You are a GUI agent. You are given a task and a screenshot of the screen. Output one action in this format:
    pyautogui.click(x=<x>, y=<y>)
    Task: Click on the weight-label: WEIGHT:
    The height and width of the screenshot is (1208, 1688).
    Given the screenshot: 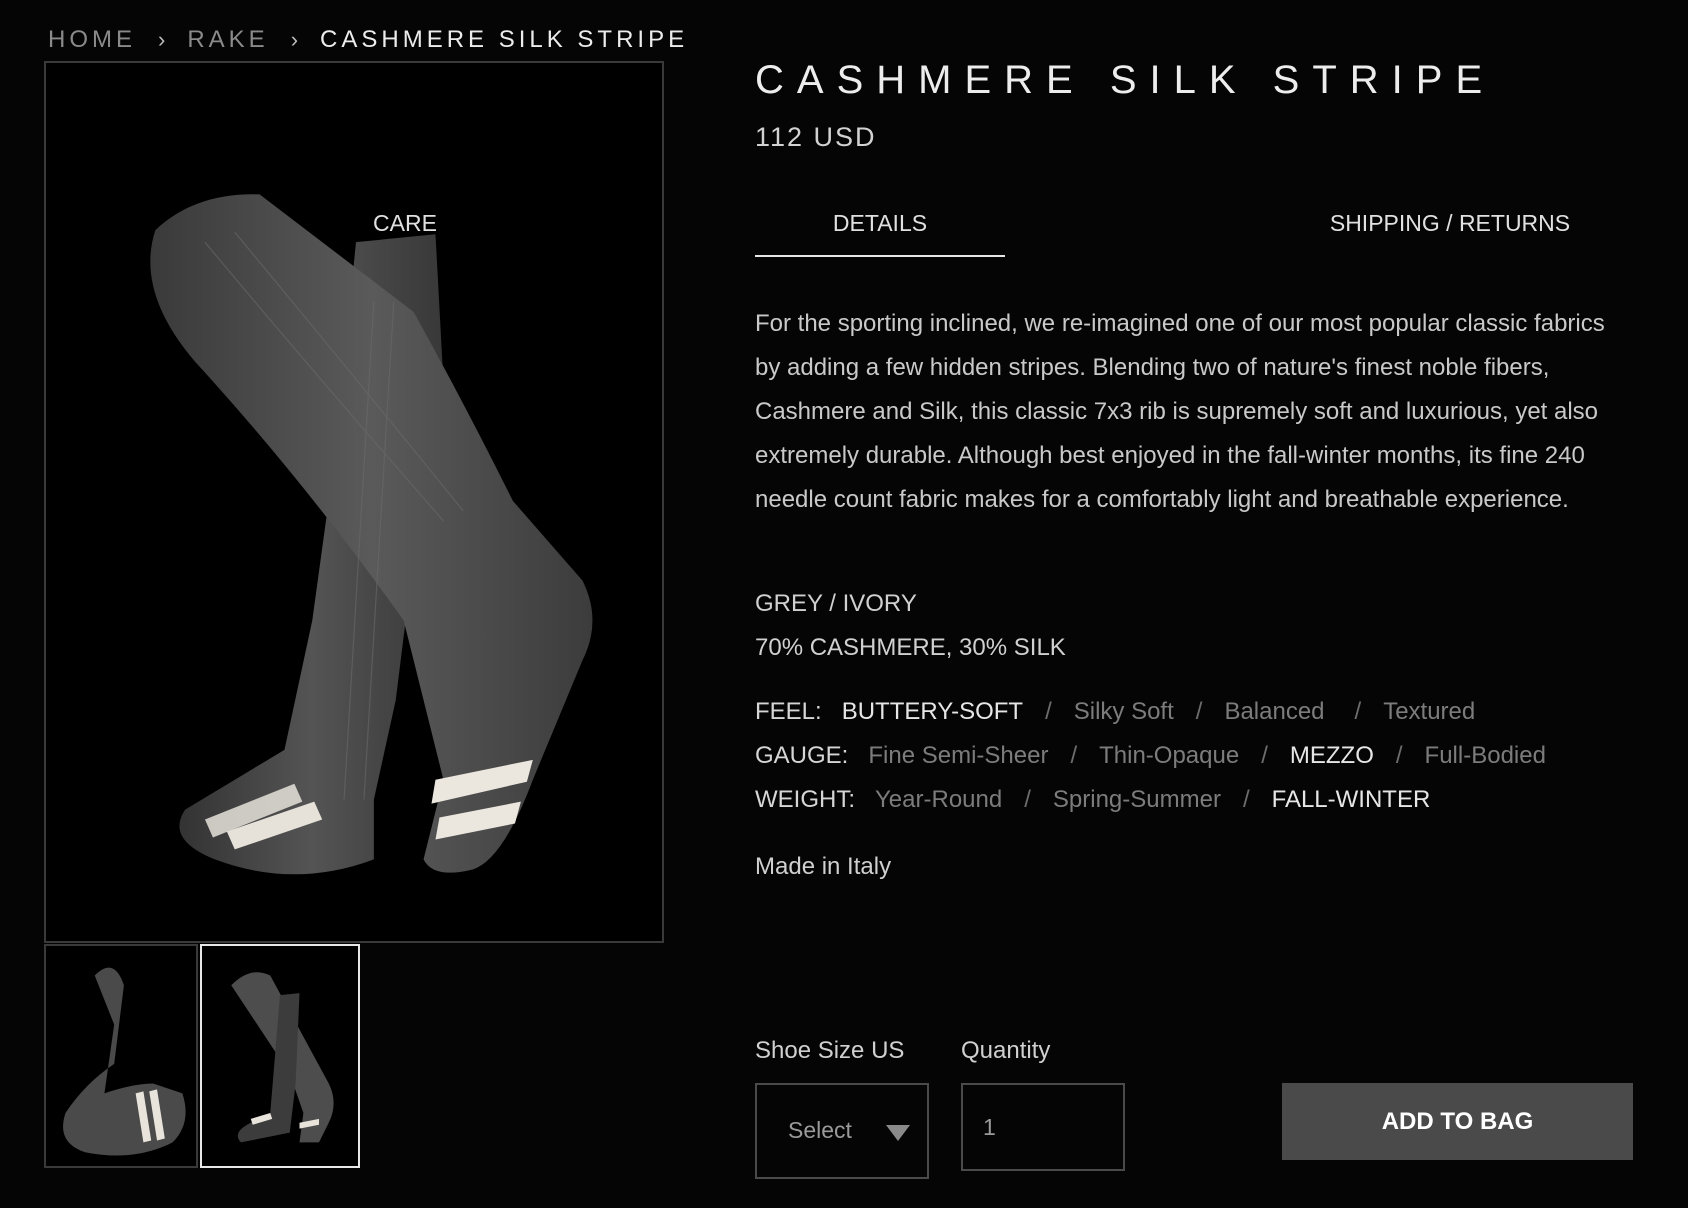 What is the action you would take?
    pyautogui.click(x=805, y=799)
    